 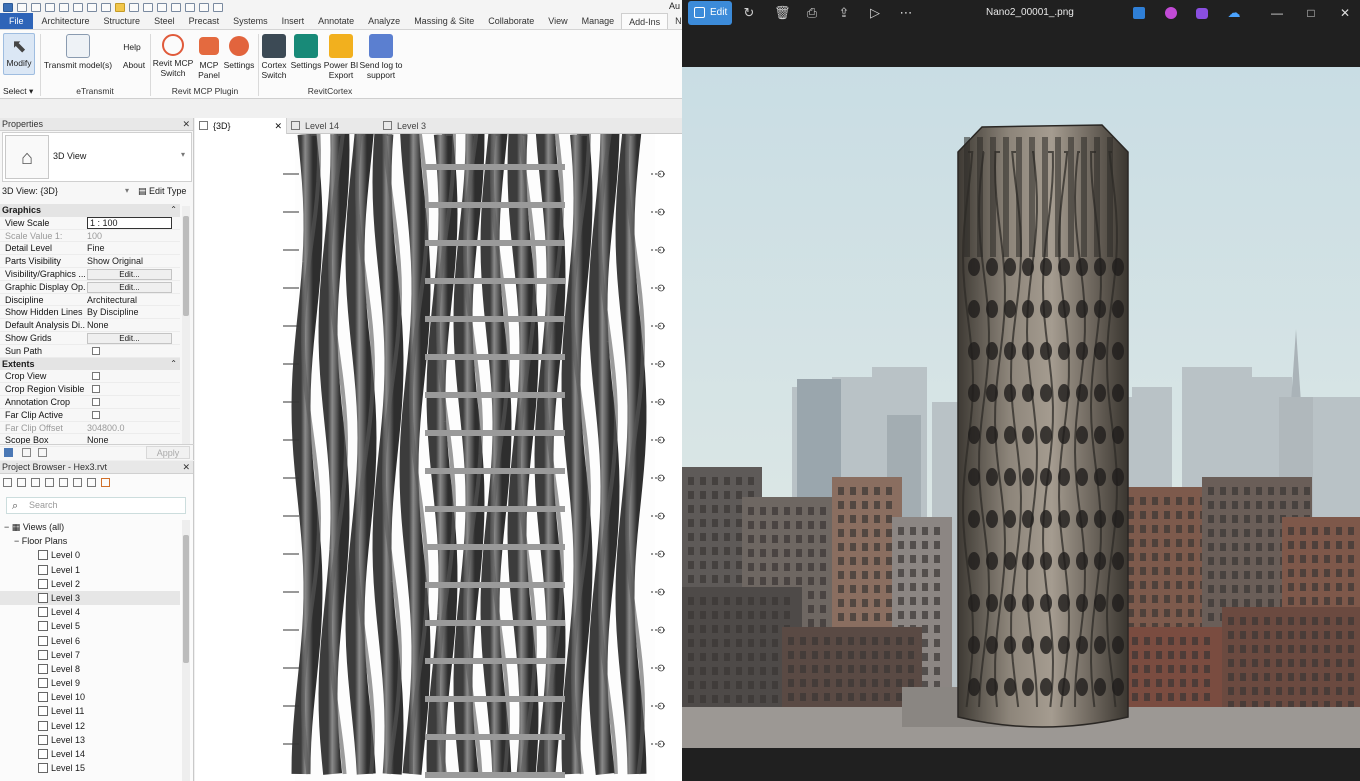 I want to click on tree-level-item: Level 3, so click(x=90, y=598).